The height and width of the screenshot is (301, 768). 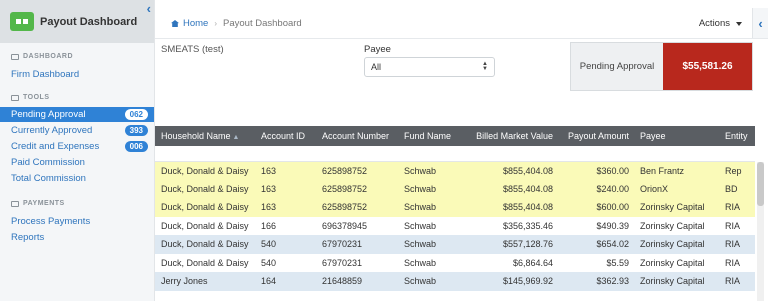 I want to click on cell-billed: $557,128.76, so click(x=527, y=244).